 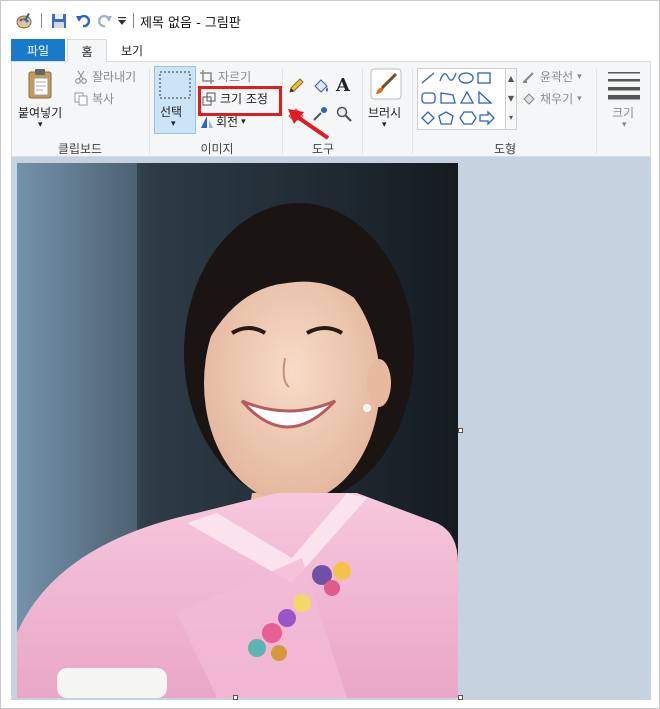 I want to click on outline-button: 윤곽선 ▾, so click(x=552, y=76).